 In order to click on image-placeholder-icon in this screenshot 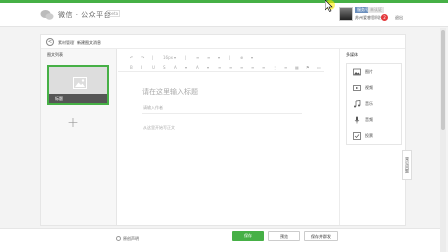, I will do `click(80, 83)`.